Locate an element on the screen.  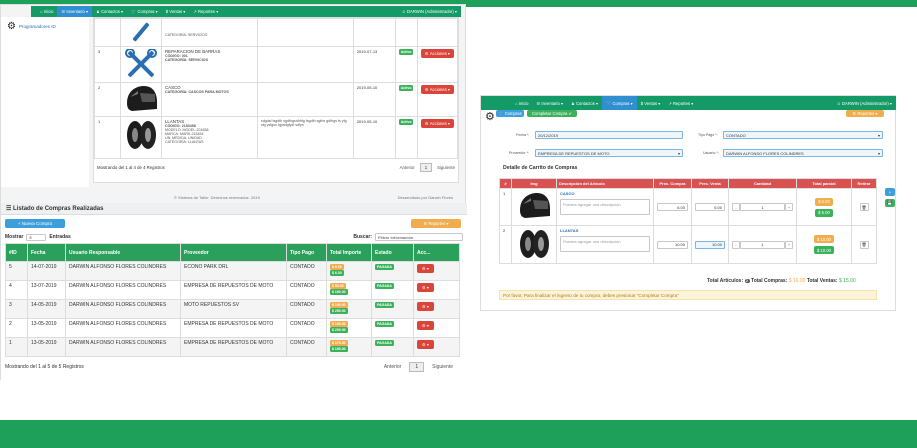
sidebar-item-label: Programadores ID is located at coordinates (37, 26).